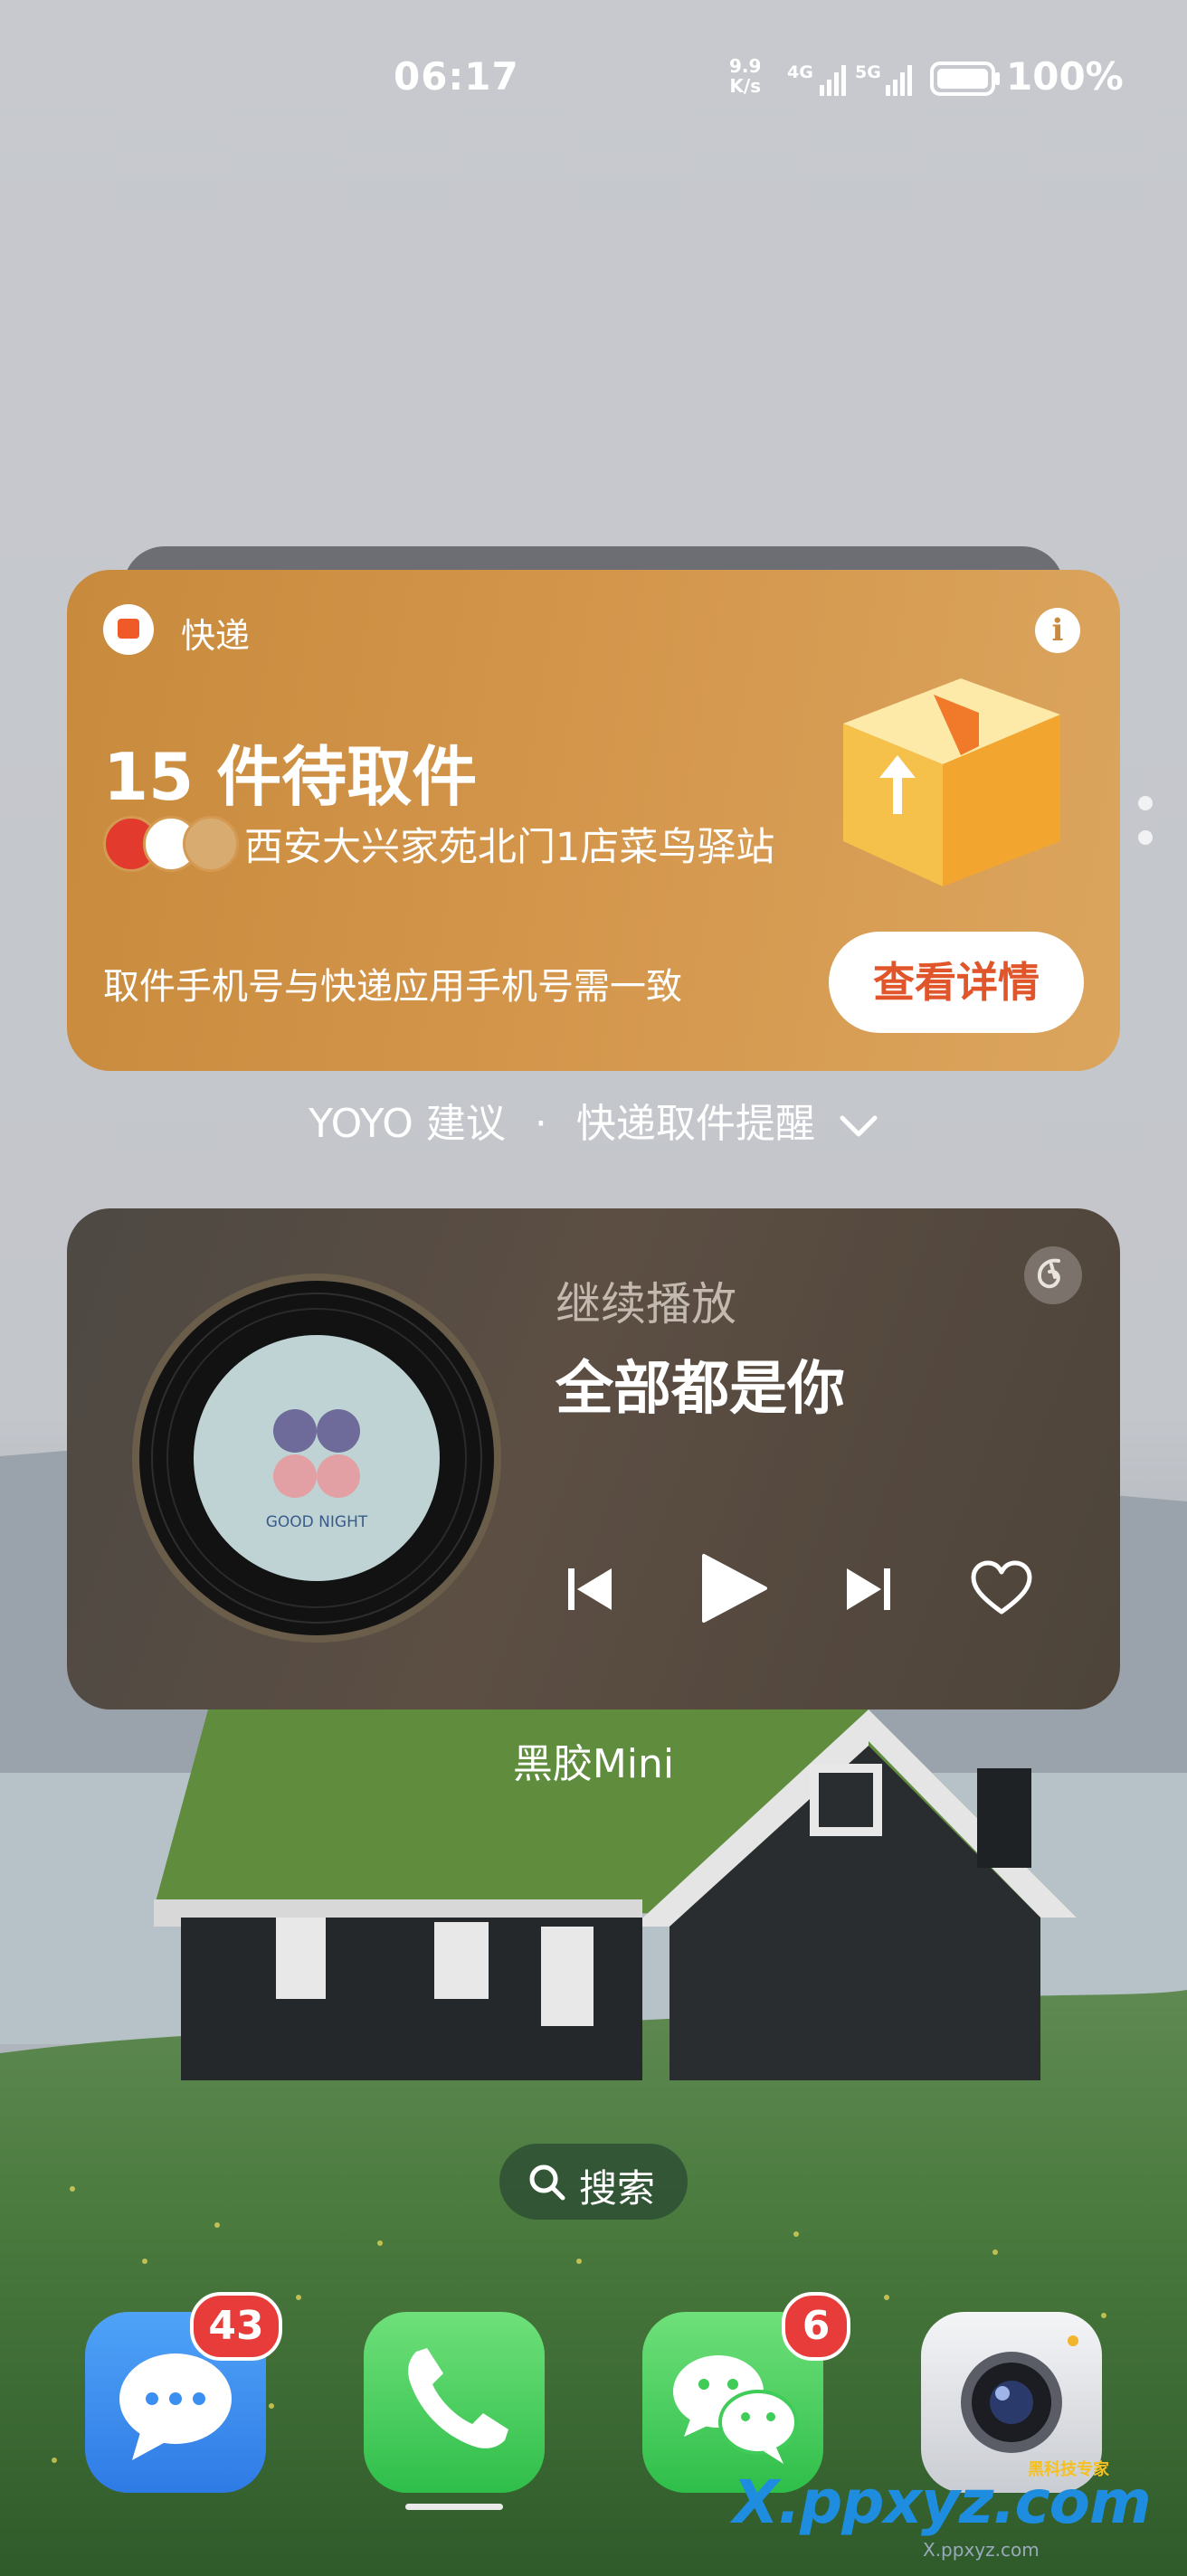 This screenshot has height=2576, width=1187. Describe the element at coordinates (883, 79) in the screenshot. I see `sim2-signal-icon: 5G` at that location.